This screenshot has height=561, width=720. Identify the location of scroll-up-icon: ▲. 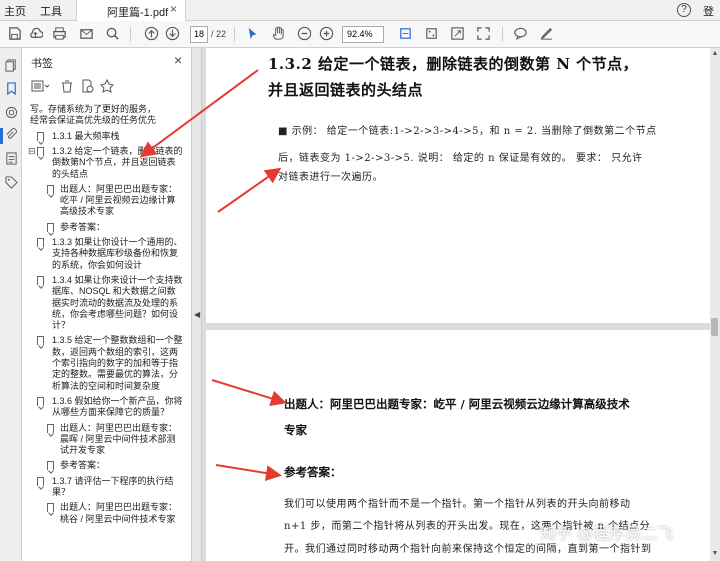
(715, 54).